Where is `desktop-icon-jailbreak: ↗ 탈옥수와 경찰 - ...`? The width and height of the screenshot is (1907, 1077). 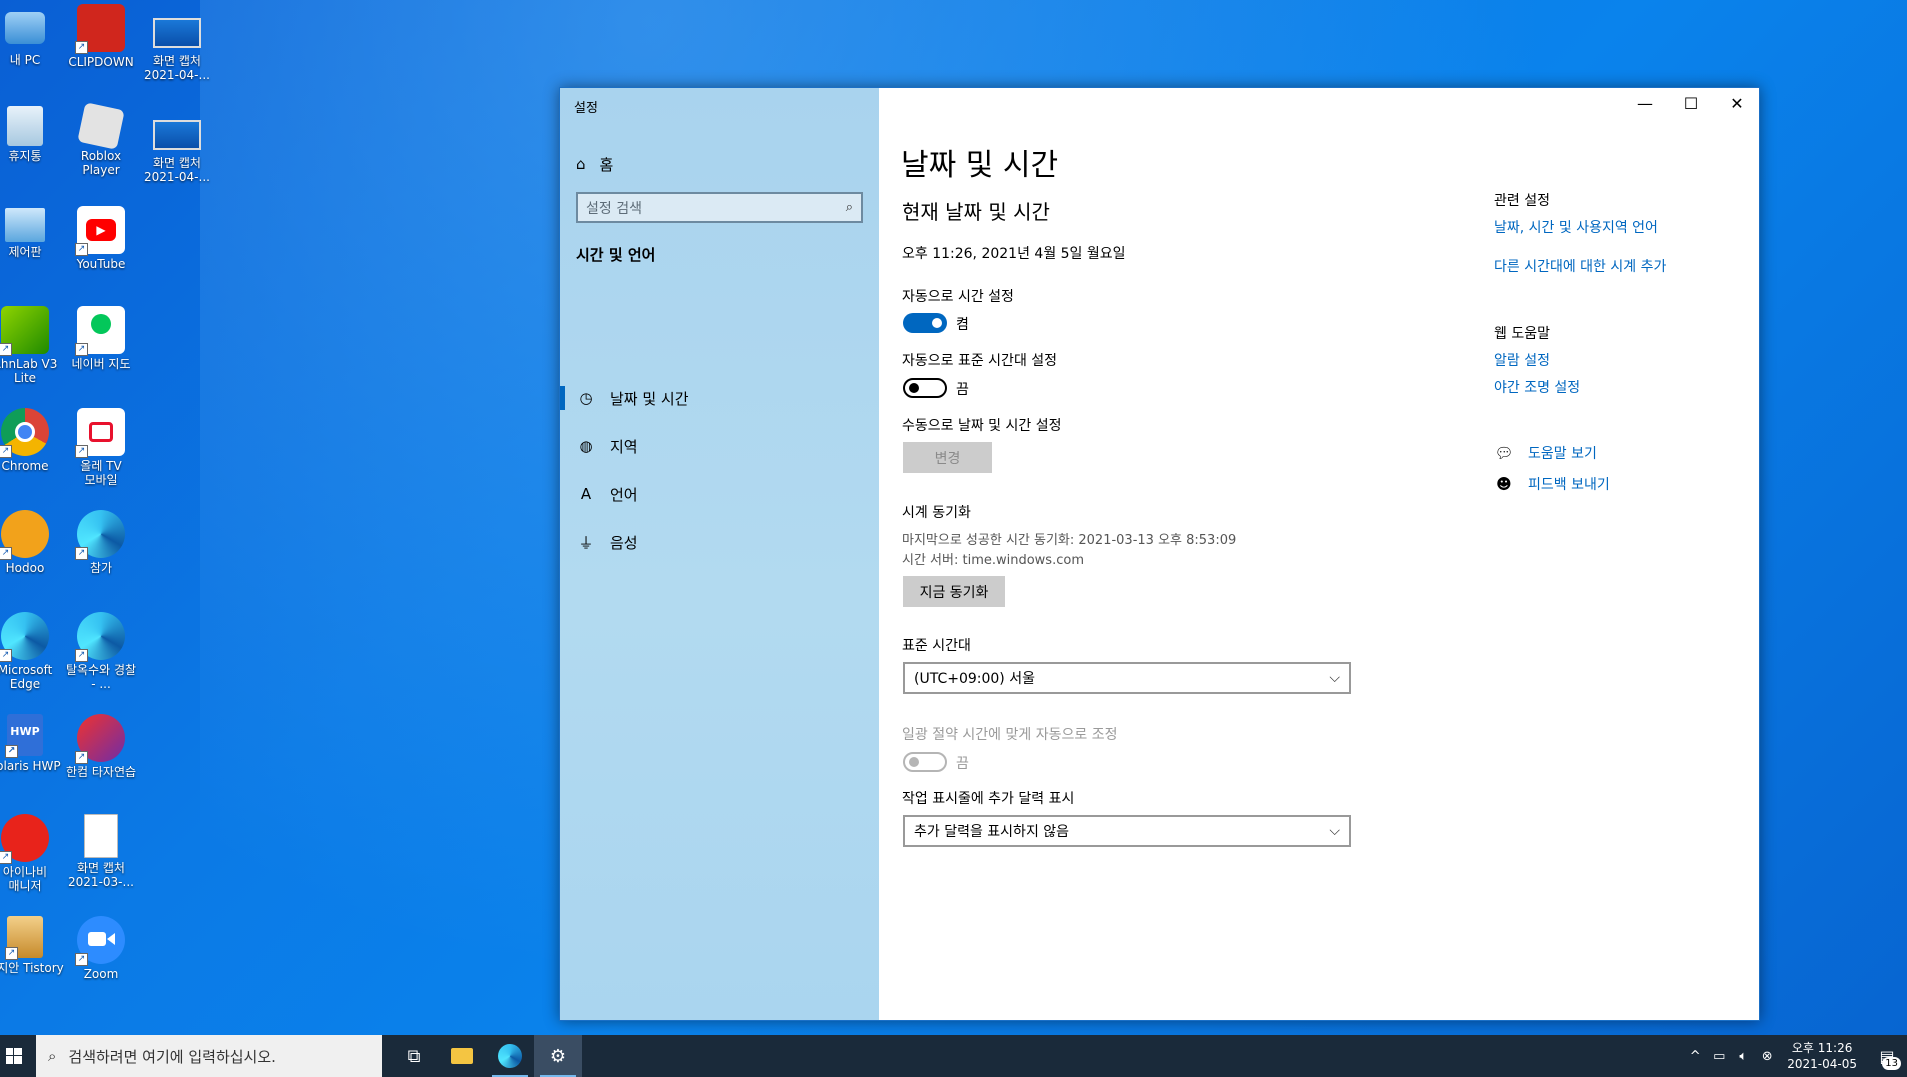 desktop-icon-jailbreak: ↗ 탈옥수와 경찰 - ... is located at coordinates (101, 651).